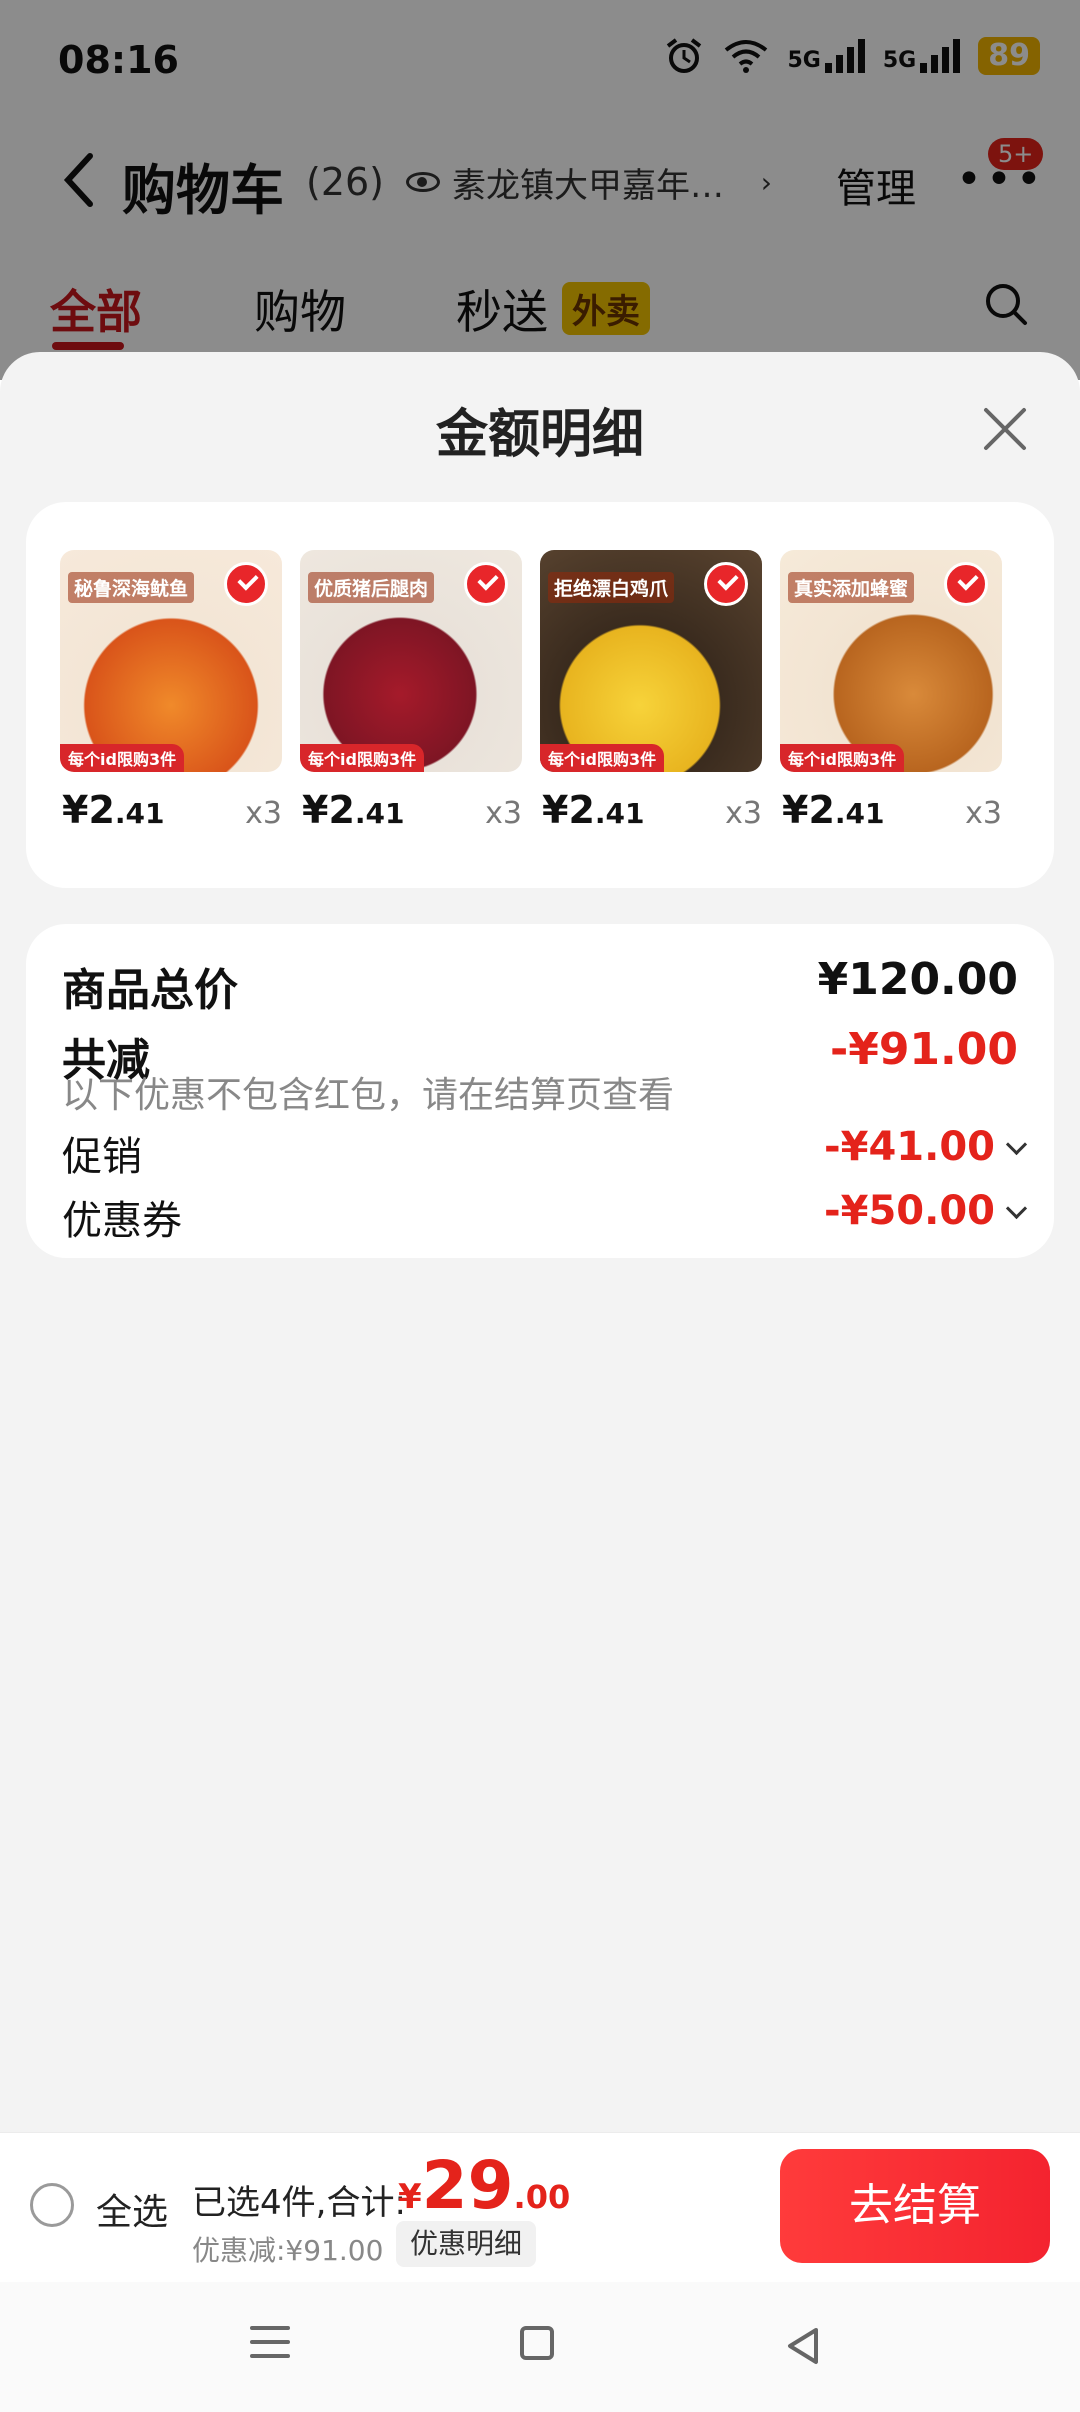 Image resolution: width=1080 pixels, height=2412 pixels. I want to click on selected-count-text: 已选4件,合计:, so click(299, 2203).